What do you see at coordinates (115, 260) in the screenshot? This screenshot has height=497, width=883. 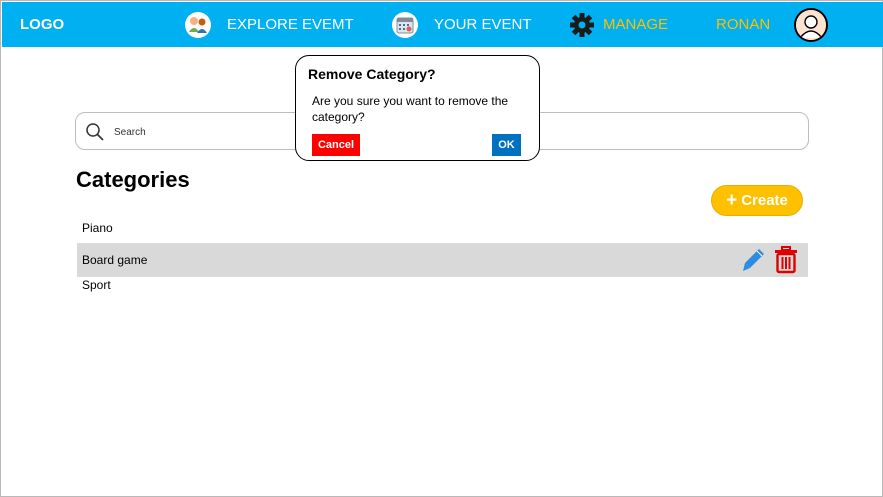 I see `list-item-label: Board game` at bounding box center [115, 260].